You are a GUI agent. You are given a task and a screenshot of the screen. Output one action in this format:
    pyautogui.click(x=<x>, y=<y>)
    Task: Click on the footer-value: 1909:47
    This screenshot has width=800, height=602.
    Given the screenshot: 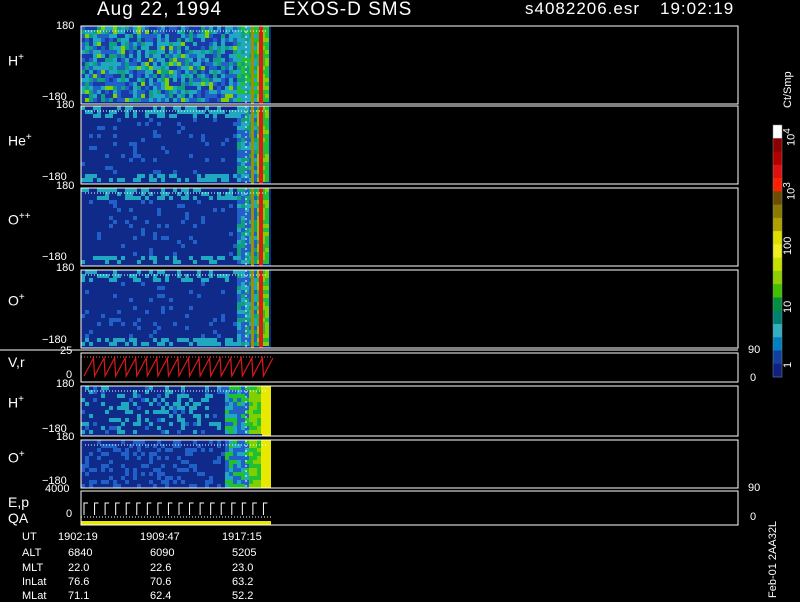 What is the action you would take?
    pyautogui.click(x=160, y=537)
    